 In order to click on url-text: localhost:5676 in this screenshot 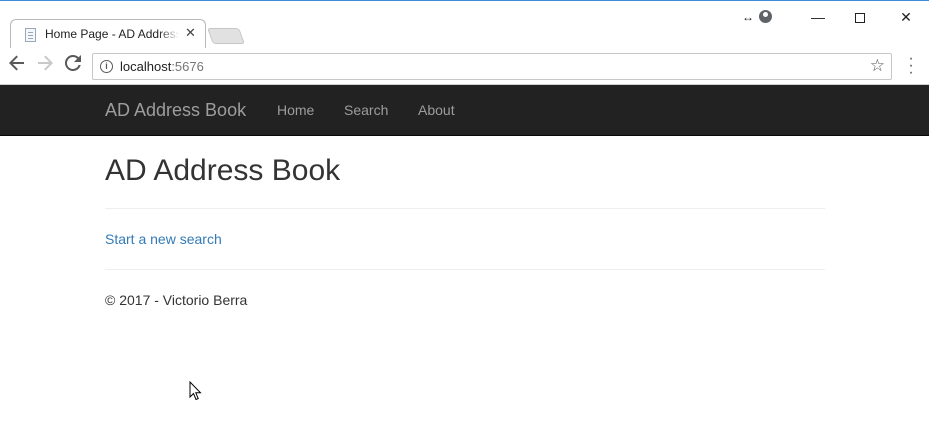, I will do `click(162, 66)`.